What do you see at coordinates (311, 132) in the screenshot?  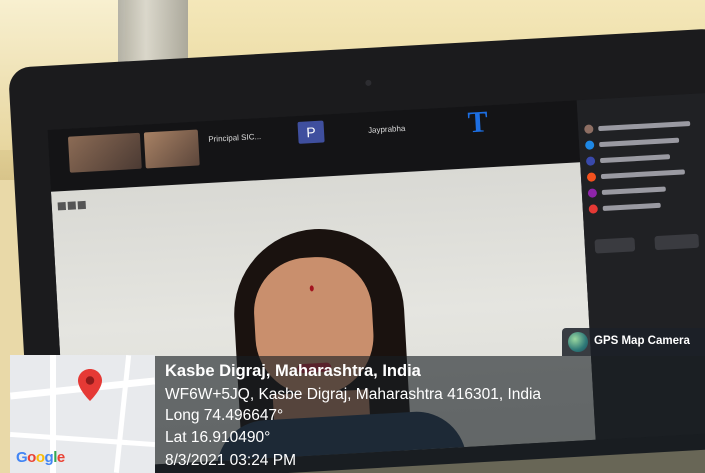 I see `participant-avatar-letter: P` at bounding box center [311, 132].